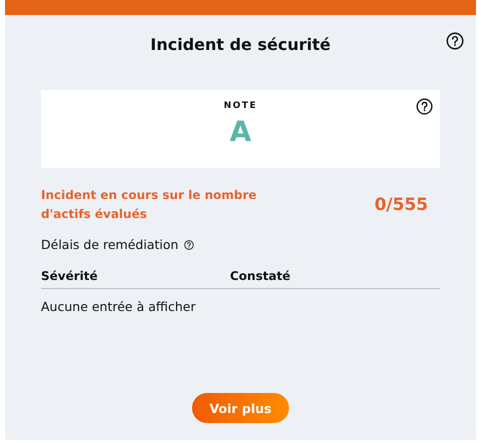 The image size is (481, 443). I want to click on note-label: NOTE, so click(241, 106).